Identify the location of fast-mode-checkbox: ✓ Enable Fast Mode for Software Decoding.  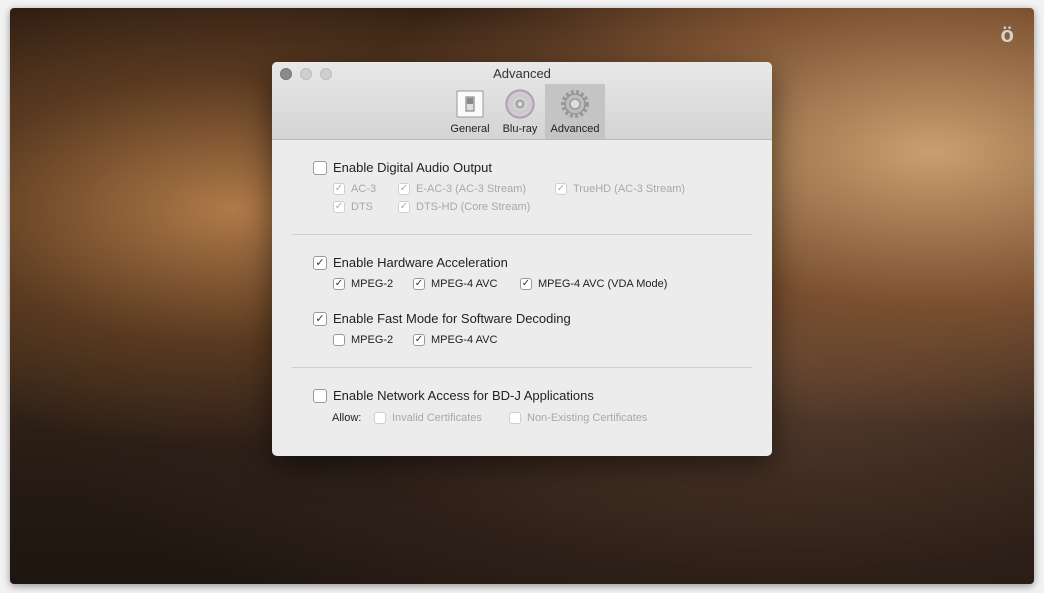
(442, 318).